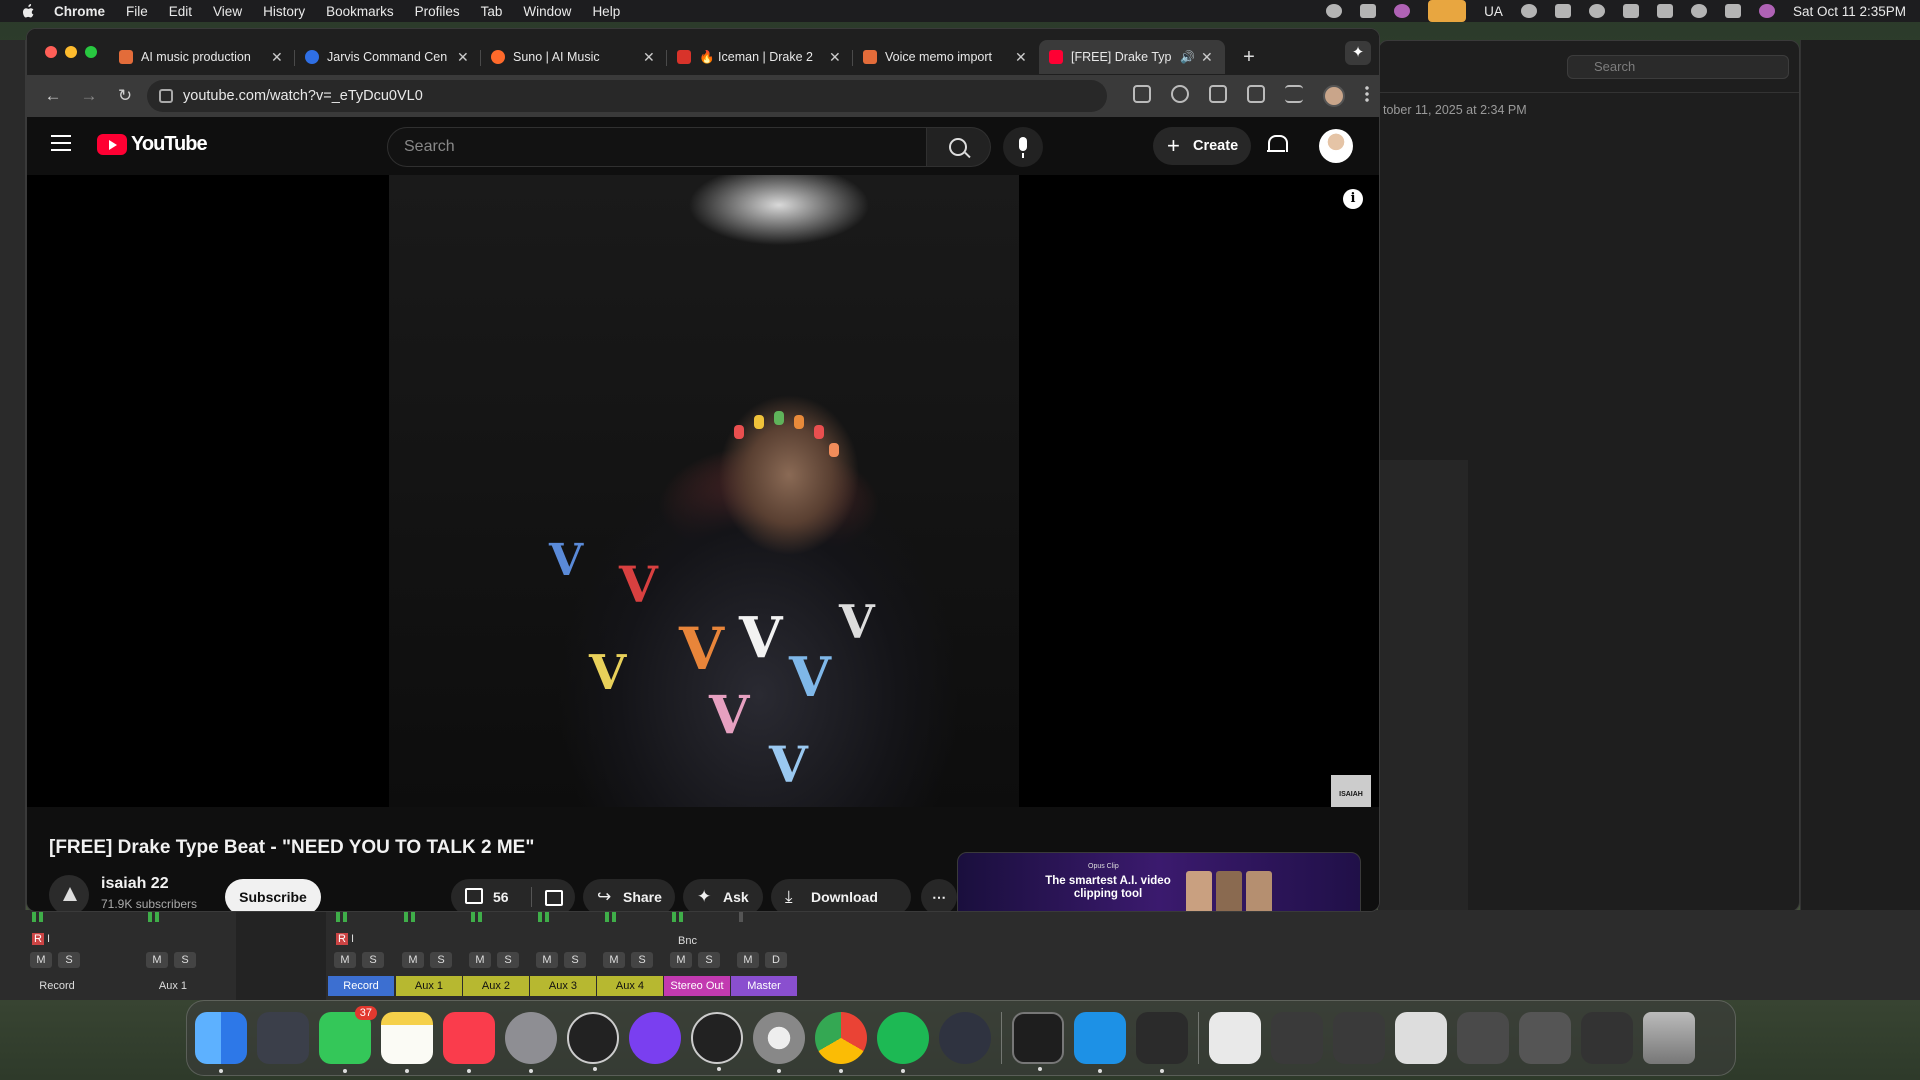  I want to click on subscribe-button: Subscribe, so click(273, 895).